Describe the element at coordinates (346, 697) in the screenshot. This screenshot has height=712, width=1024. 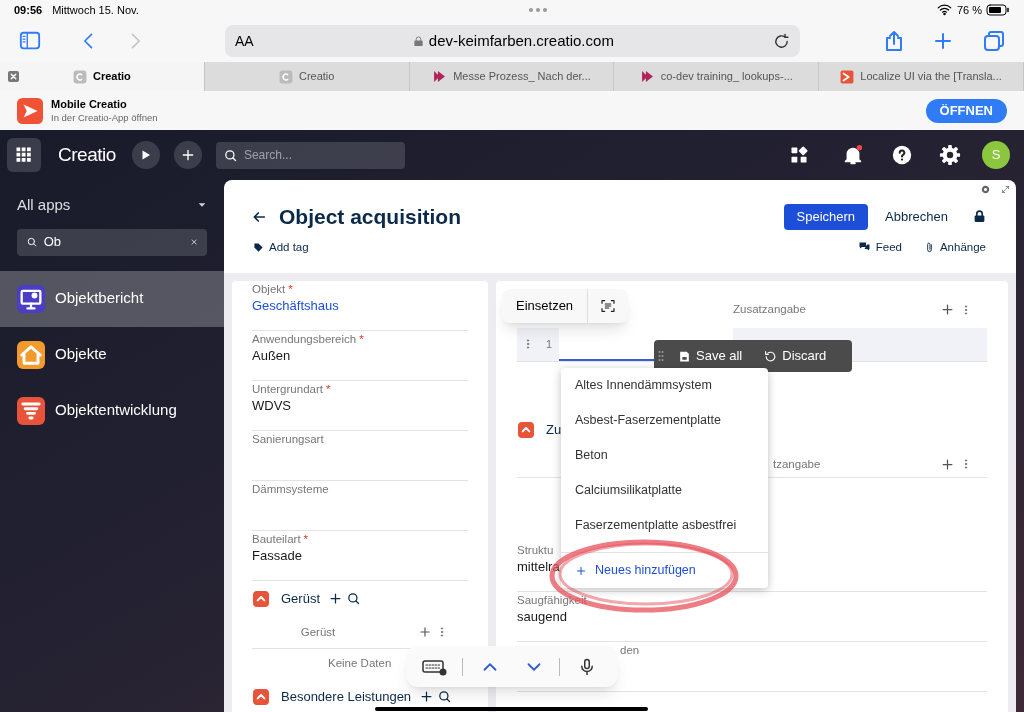
I see `section-title: Besondere Leistungen` at that location.